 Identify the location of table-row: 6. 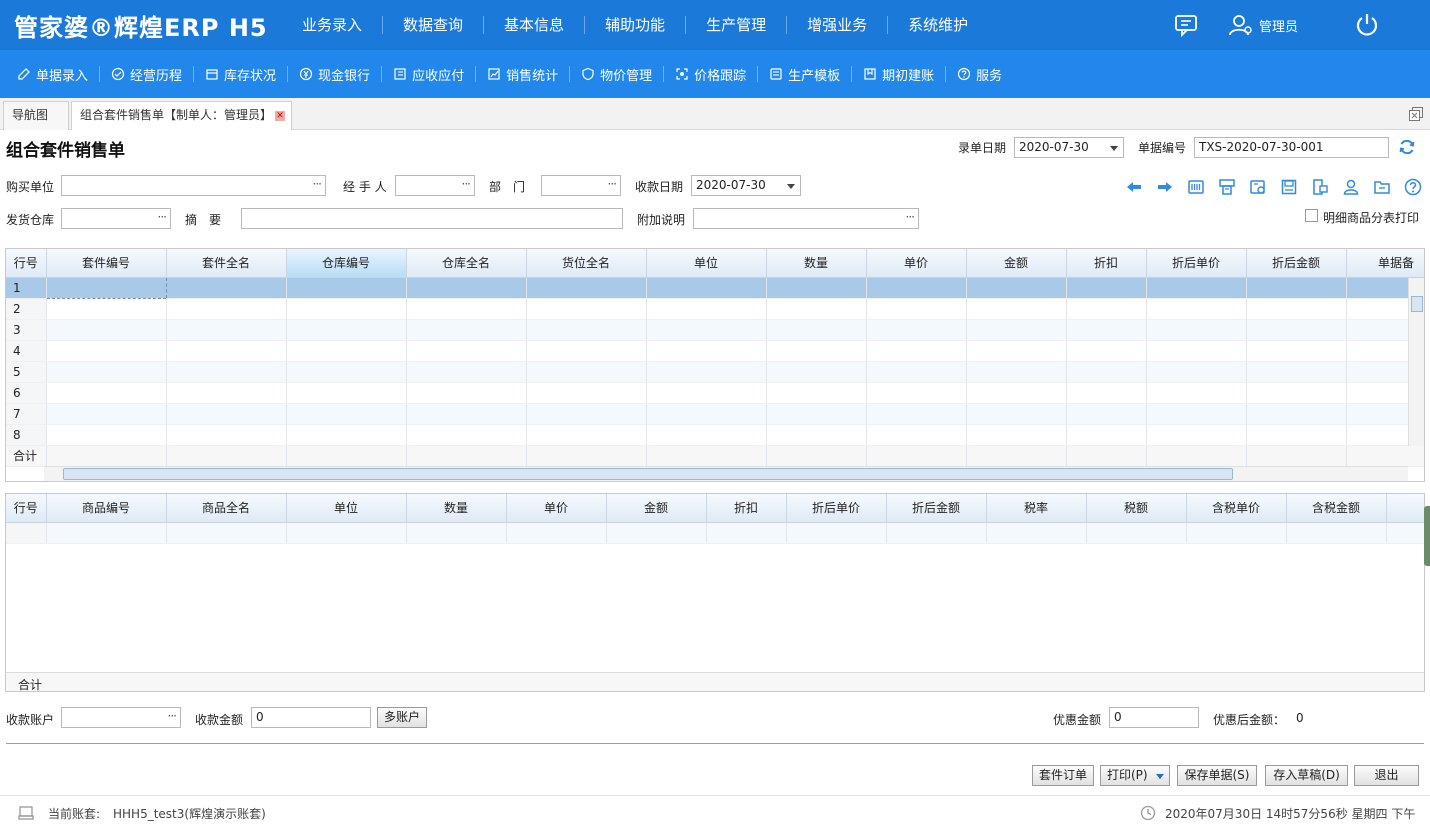
(715, 393).